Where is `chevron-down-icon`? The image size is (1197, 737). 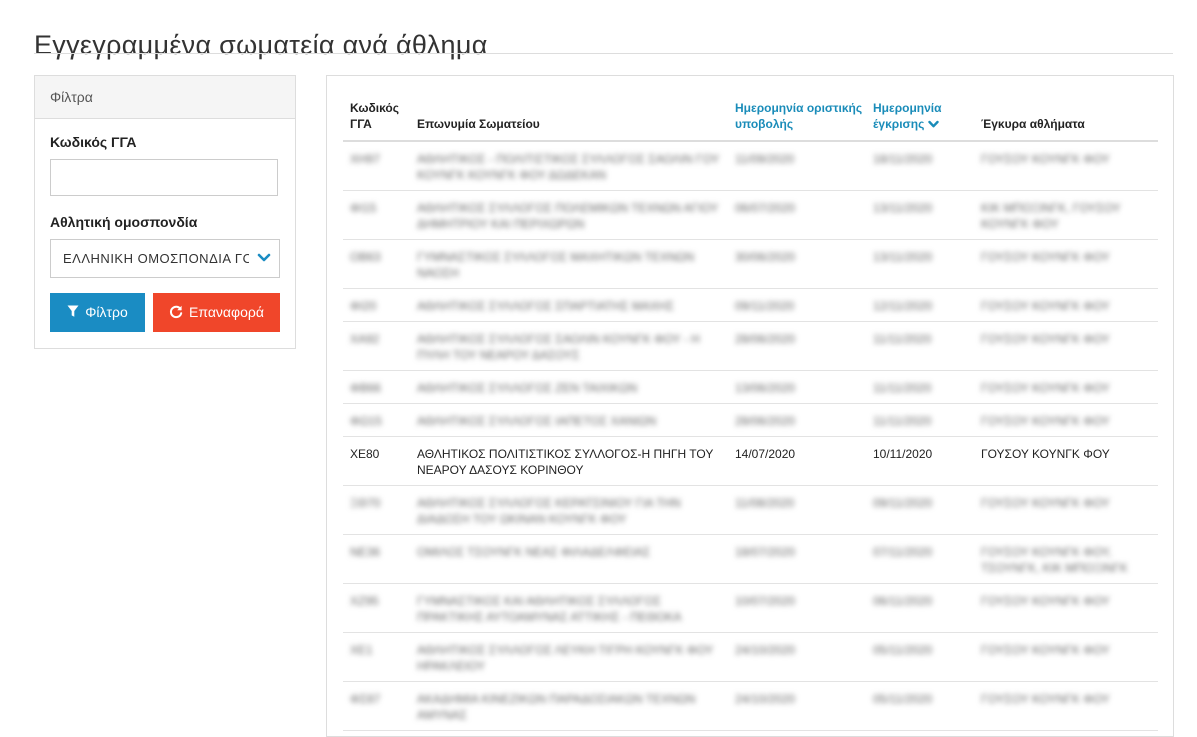 chevron-down-icon is located at coordinates (264, 258).